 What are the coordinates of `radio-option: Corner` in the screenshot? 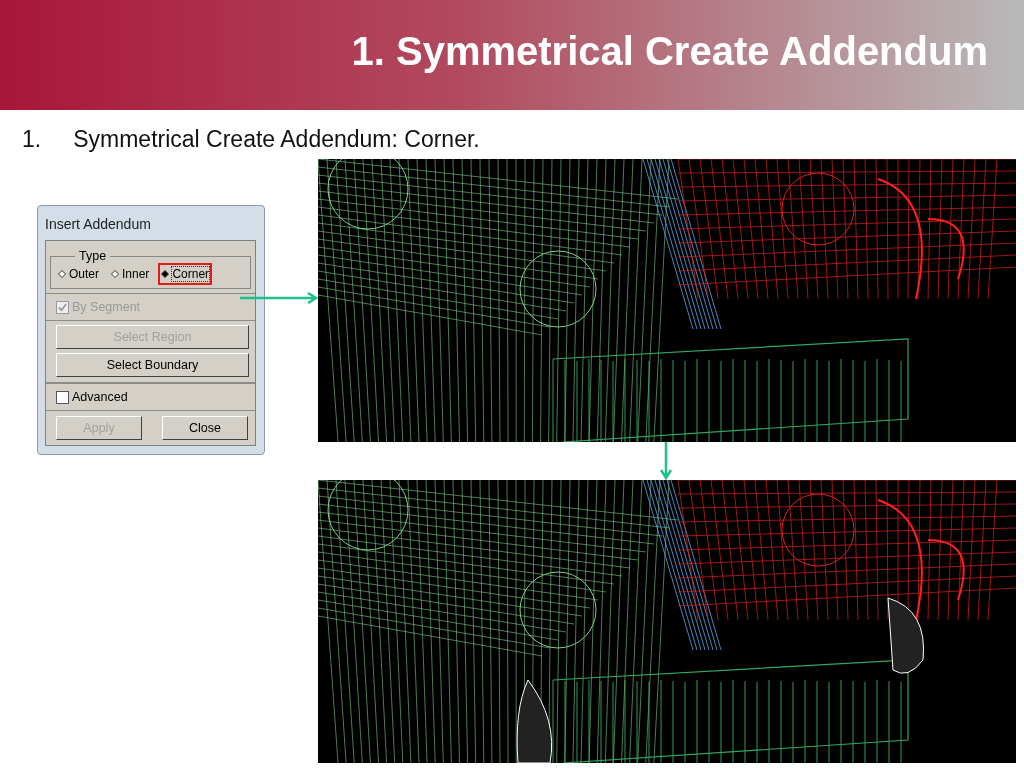 It's located at (185, 274).